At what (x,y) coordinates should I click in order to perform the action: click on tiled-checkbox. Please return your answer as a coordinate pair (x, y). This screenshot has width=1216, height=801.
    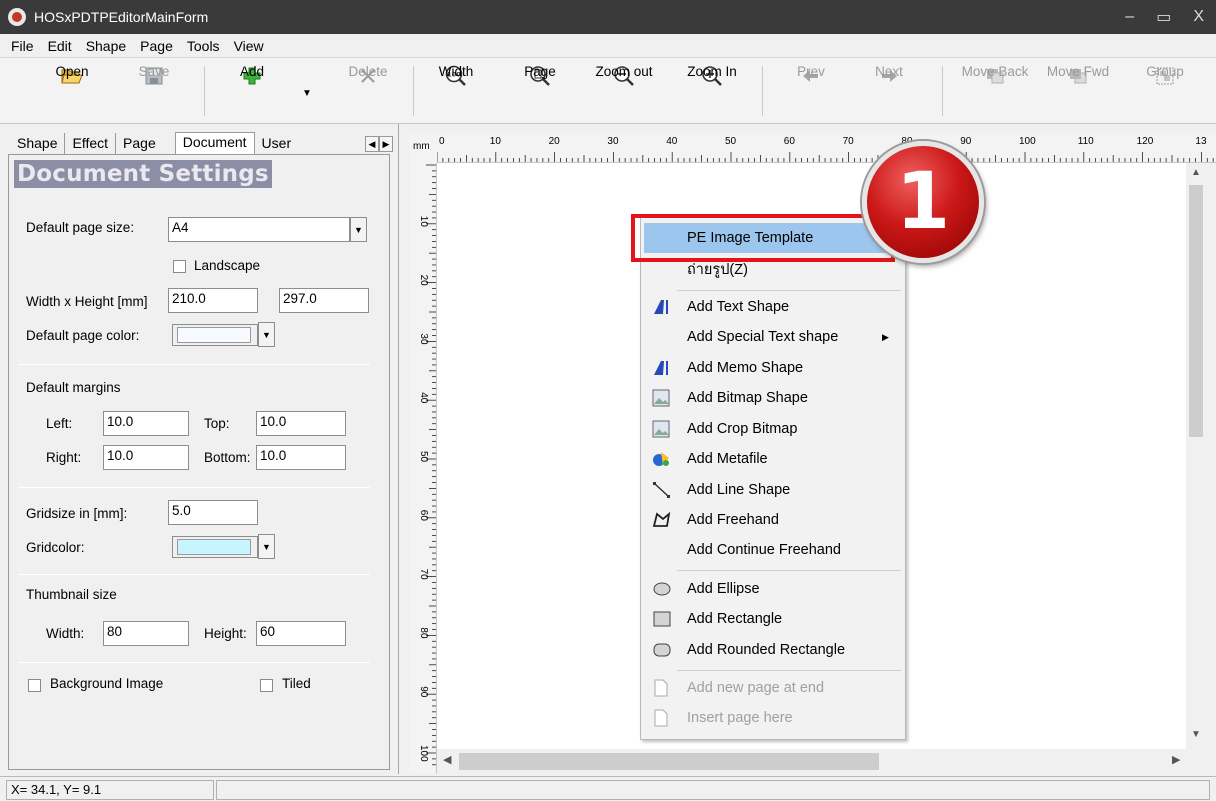
    Looking at the image, I should click on (266, 685).